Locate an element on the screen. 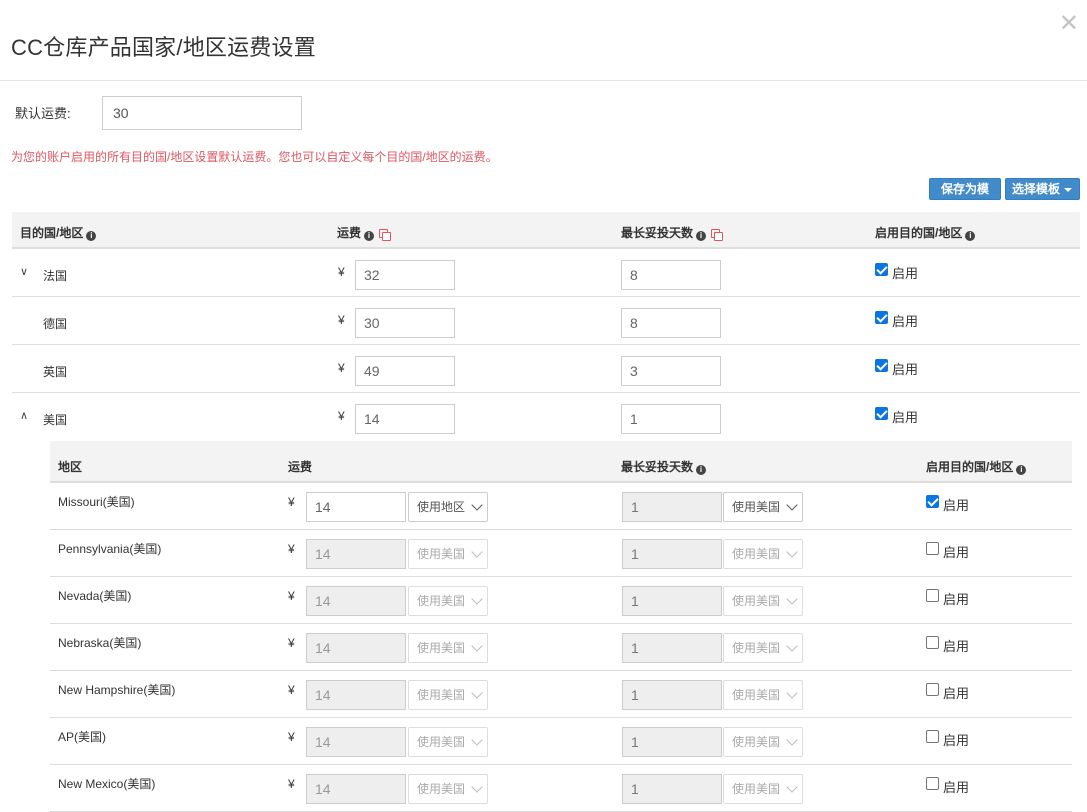  save-template-button: 保存为模板 is located at coordinates (965, 197).